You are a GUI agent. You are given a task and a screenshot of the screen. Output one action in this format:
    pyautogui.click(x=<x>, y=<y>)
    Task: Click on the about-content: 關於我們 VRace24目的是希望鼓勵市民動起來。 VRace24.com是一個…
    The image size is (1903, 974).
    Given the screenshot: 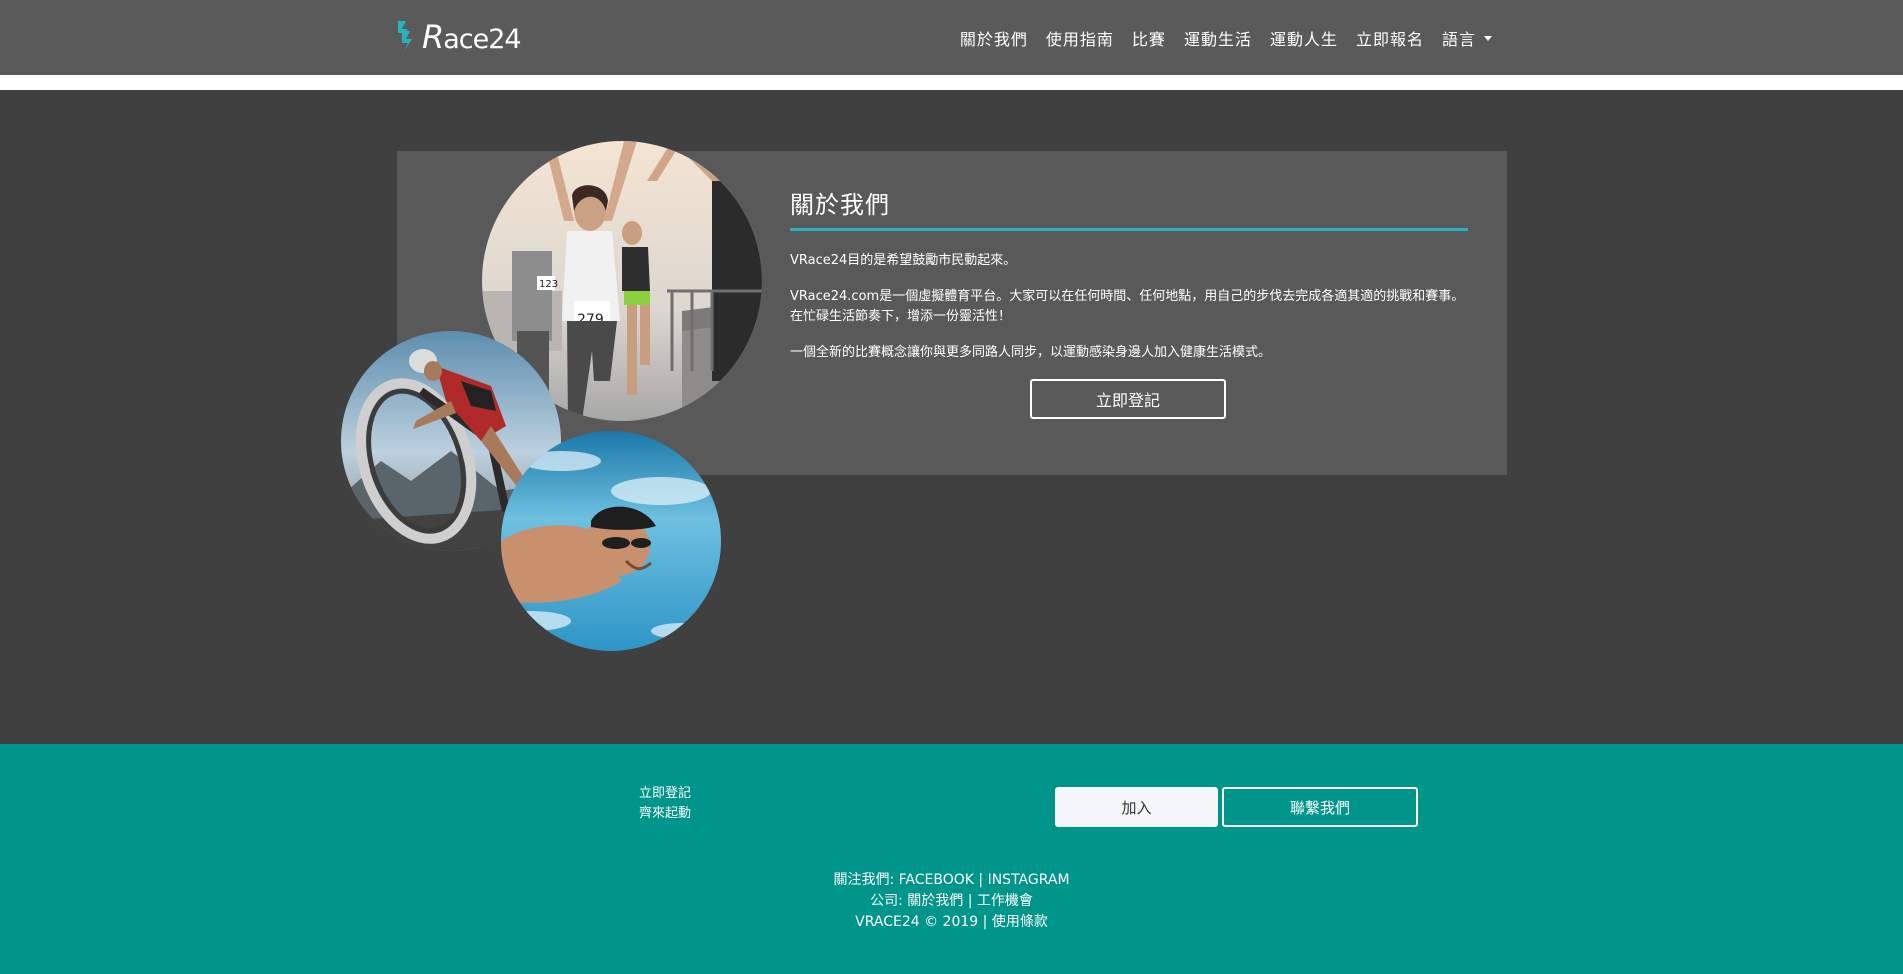 What is the action you would take?
    pyautogui.click(x=1129, y=302)
    